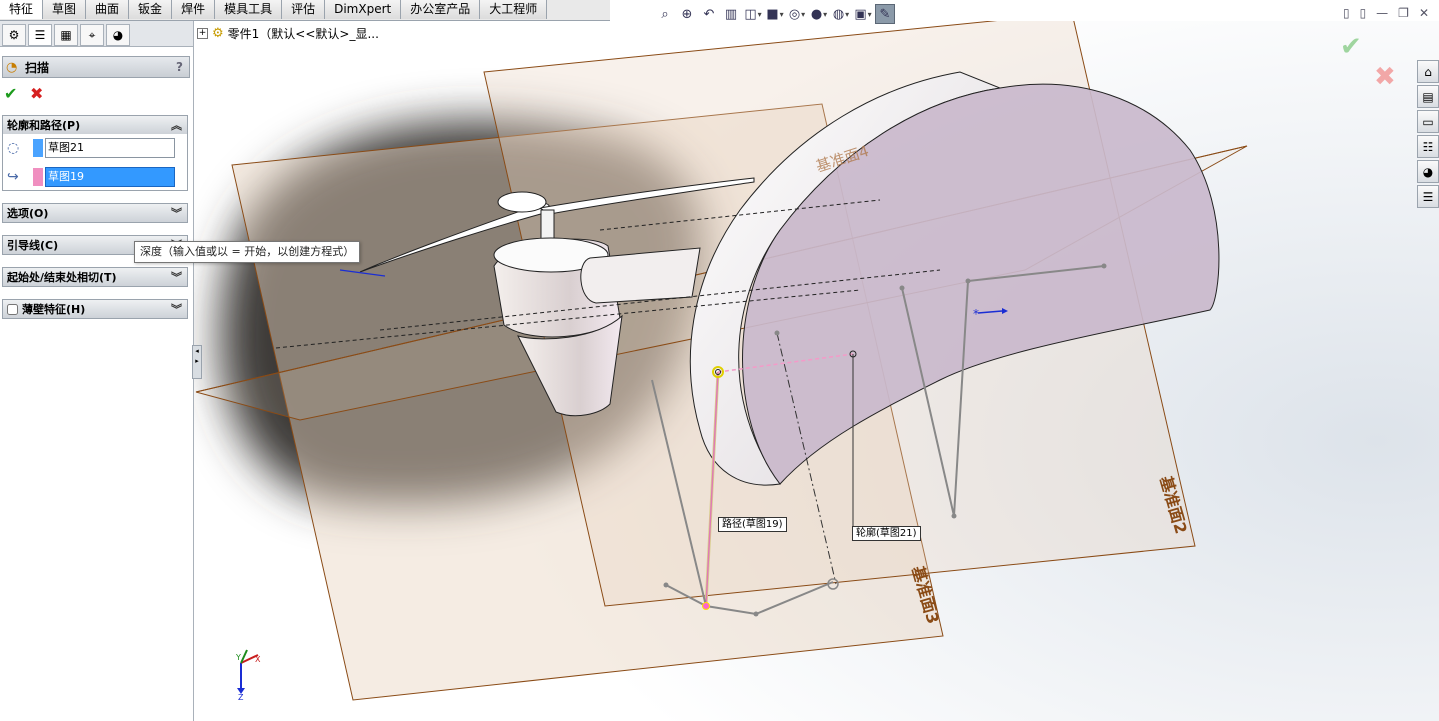  Describe the element at coordinates (819, 14) in the screenshot. I see `edit-appearance-icon: ●` at that location.